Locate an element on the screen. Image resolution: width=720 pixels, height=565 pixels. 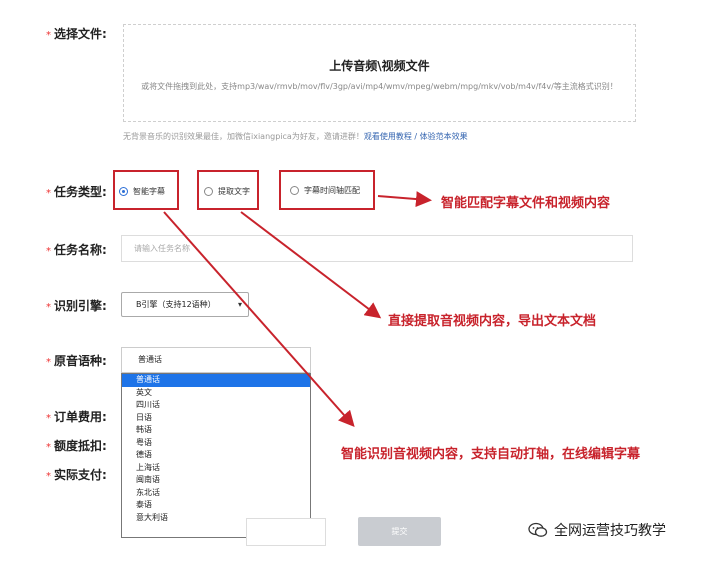
watermark-text: 全网运营技巧教学 is located at coordinates (610, 531).